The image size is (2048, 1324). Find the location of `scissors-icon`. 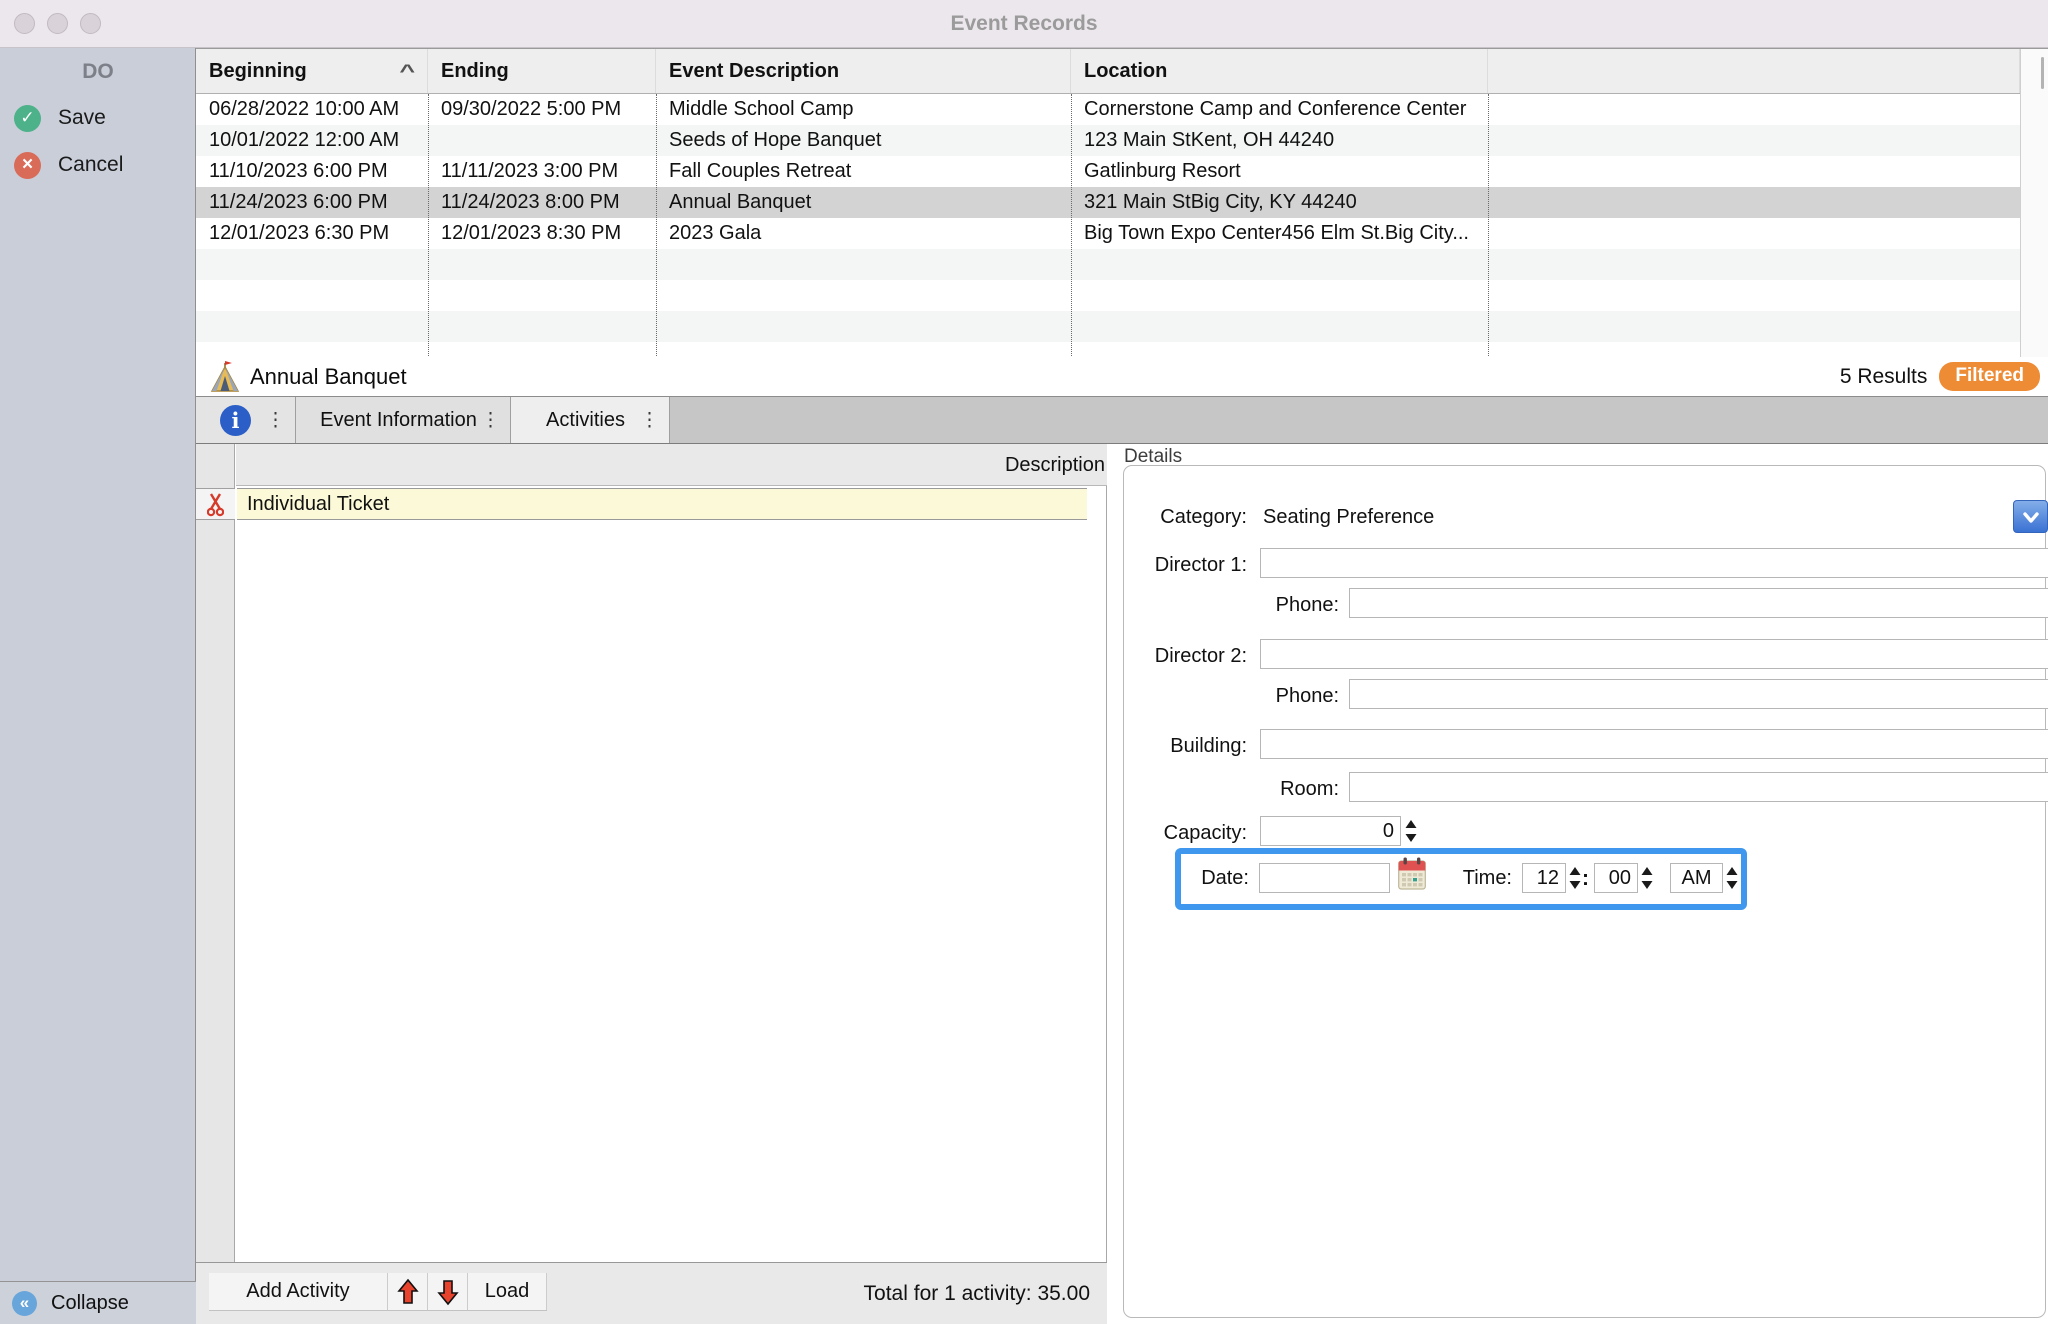

scissors-icon is located at coordinates (215, 504).